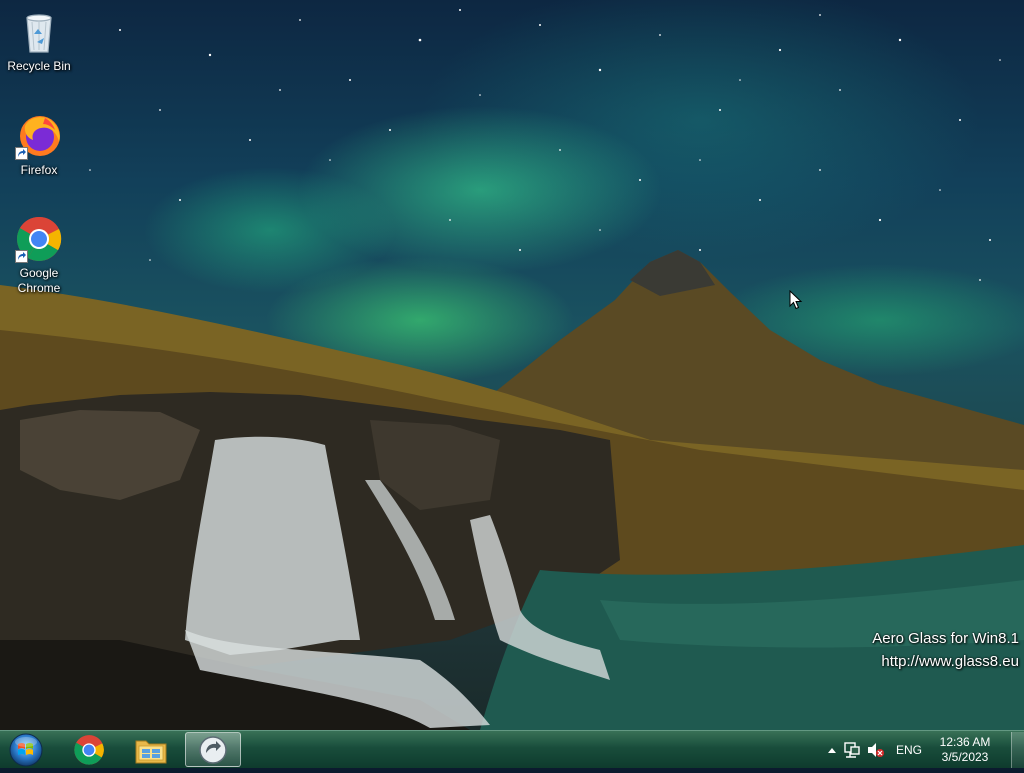 This screenshot has width=1024, height=773. Describe the element at coordinates (965, 742) in the screenshot. I see `clock-time: 12:36 AM` at that location.